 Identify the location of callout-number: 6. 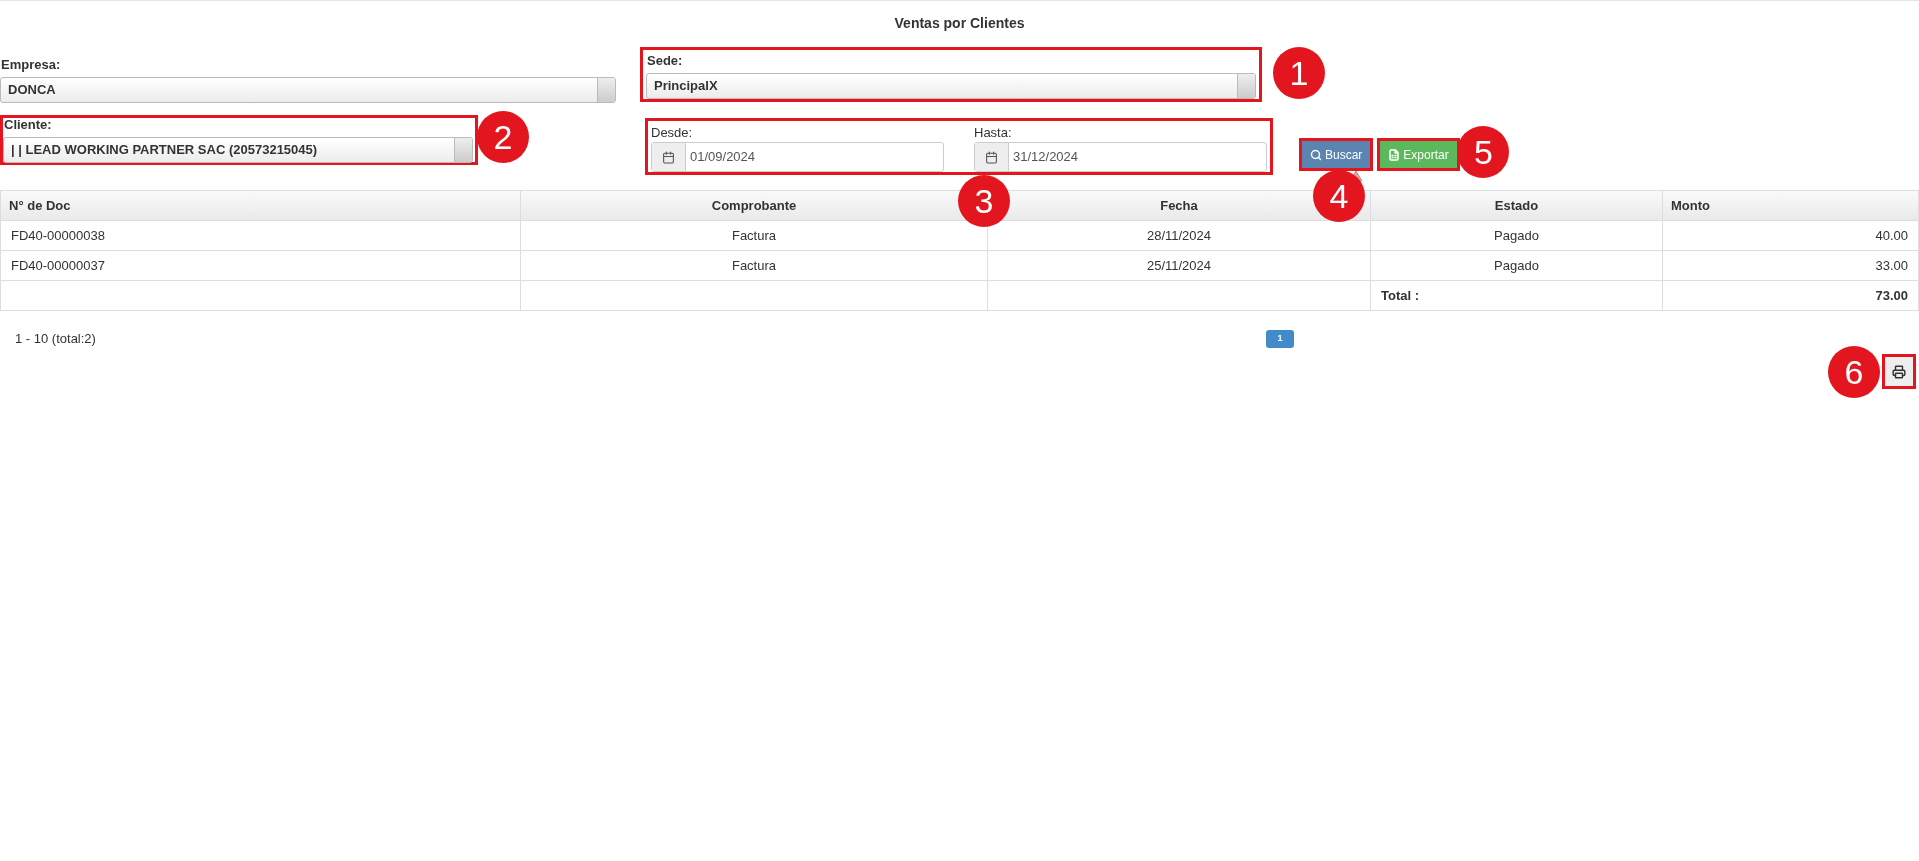
(1854, 372).